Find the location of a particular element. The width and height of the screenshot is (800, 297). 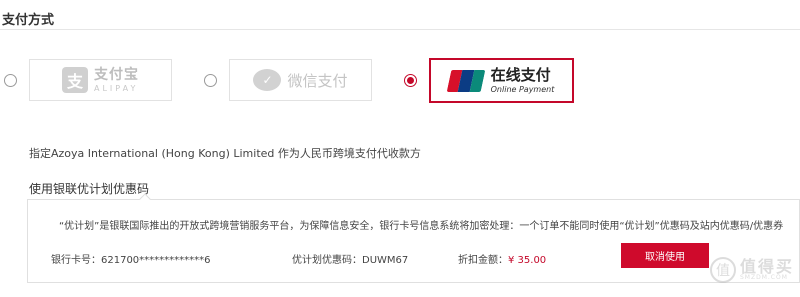

watermark-subtext: SMZDM.COM is located at coordinates (764, 277).